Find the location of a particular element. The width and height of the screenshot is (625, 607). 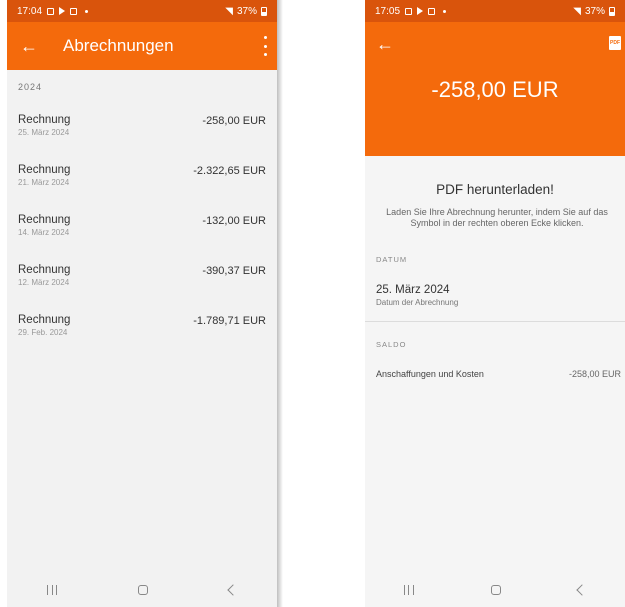

pdf-icon-label: PDF is located at coordinates (615, 43).